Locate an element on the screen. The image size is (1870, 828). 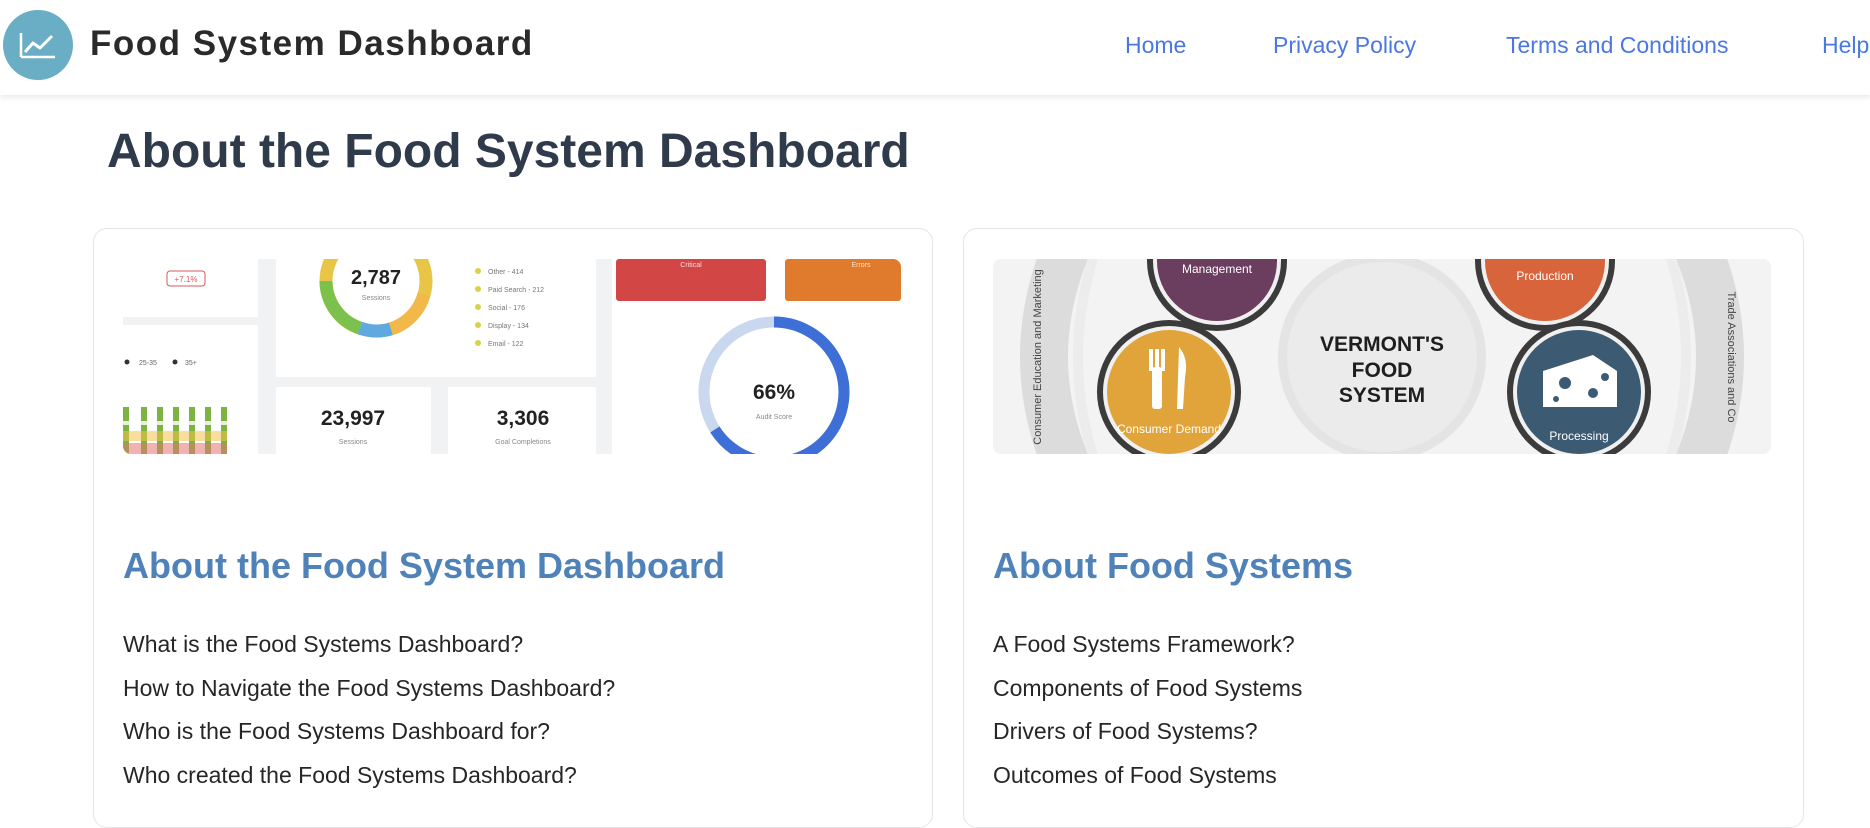
nav-terms-link: Terms and Conditions is located at coordinates (1617, 45).